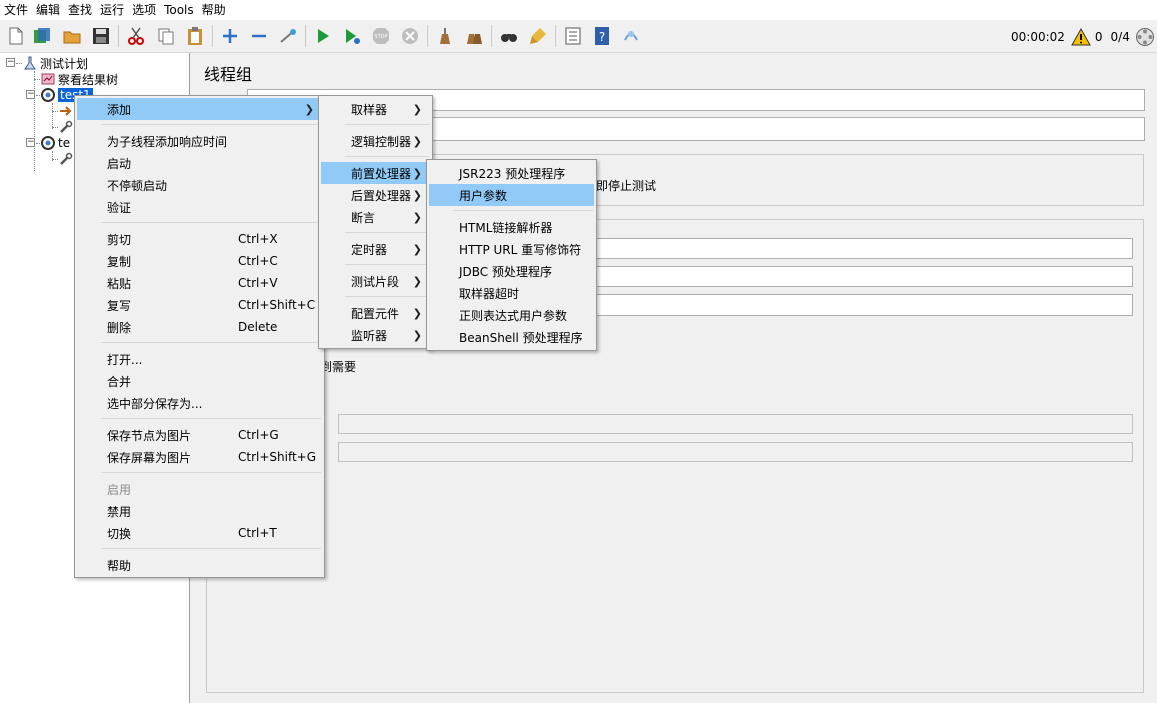  Describe the element at coordinates (144, 10) in the screenshot. I see `menu-options: 选项` at that location.